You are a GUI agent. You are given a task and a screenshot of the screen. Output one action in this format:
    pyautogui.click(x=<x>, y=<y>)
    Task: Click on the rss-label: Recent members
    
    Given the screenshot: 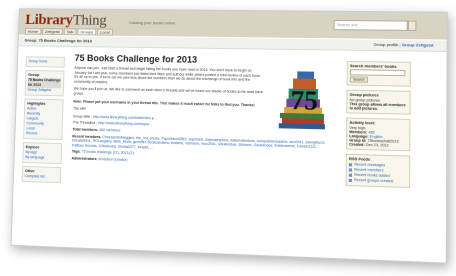 What is the action you would take?
    pyautogui.click(x=369, y=170)
    